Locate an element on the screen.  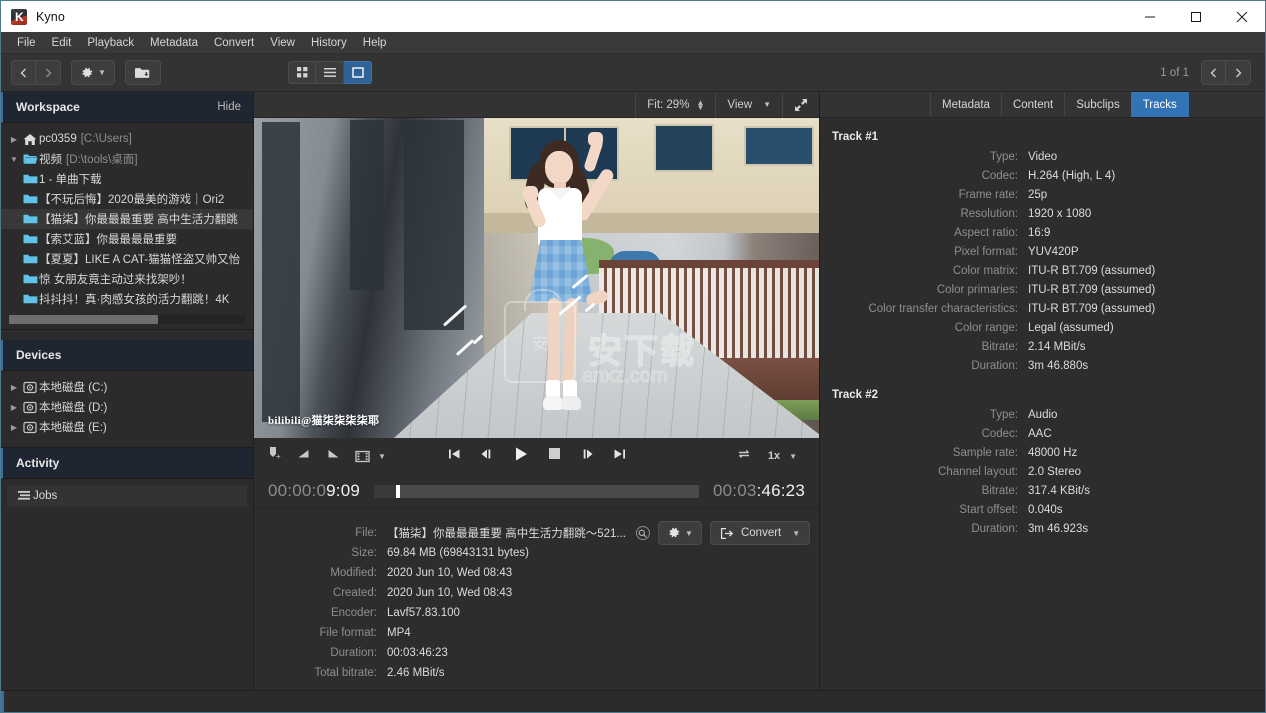
tree-item-folder-6: 惊 女朋友竟主动过来找架吵！ is located at coordinates (127, 279).